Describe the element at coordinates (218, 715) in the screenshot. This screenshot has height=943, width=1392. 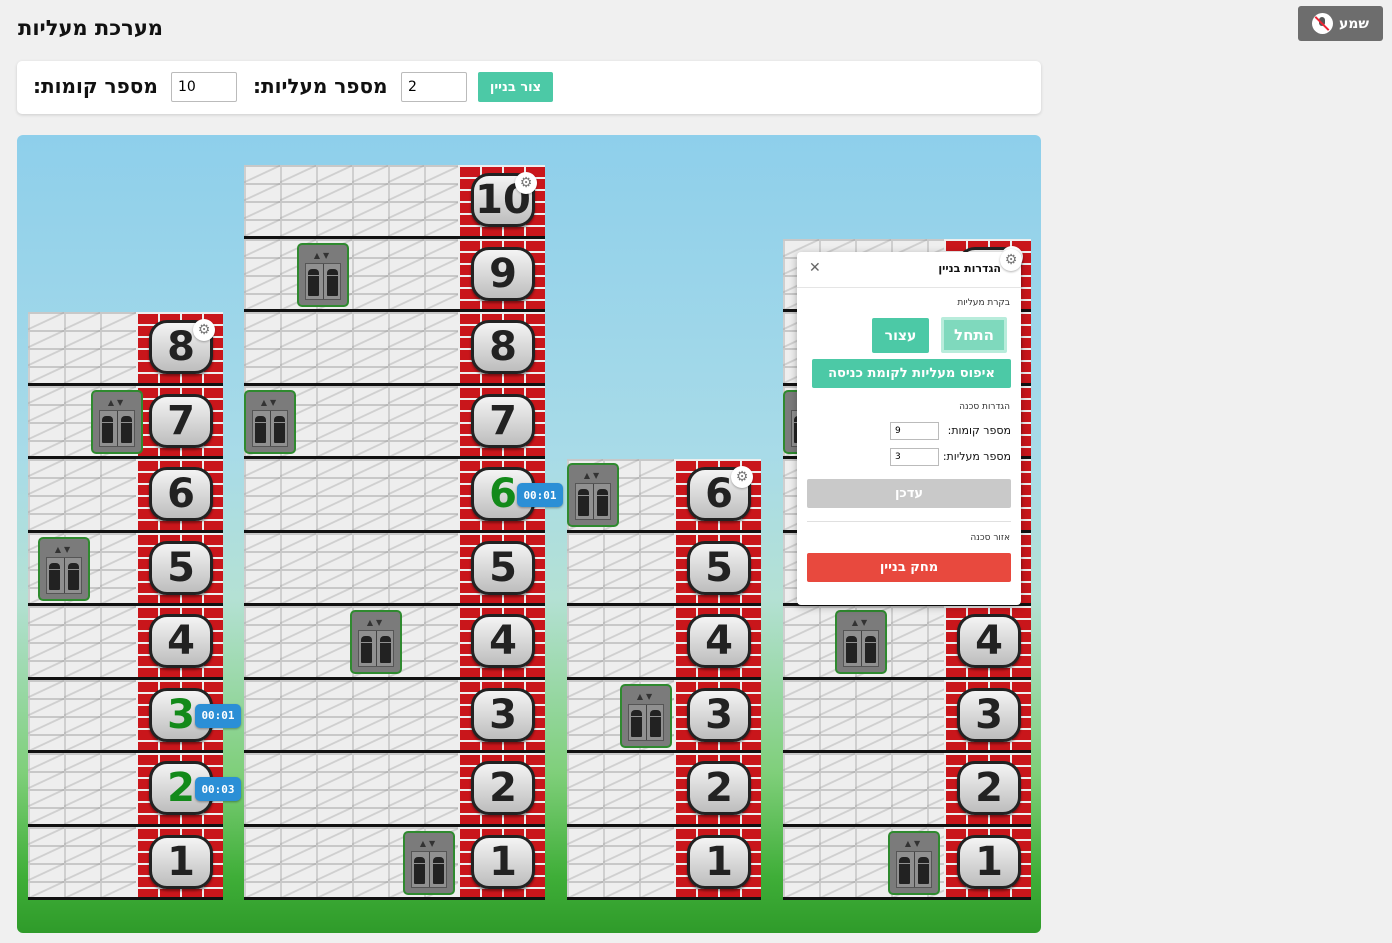
I see `timer-badge: 00:01` at that location.